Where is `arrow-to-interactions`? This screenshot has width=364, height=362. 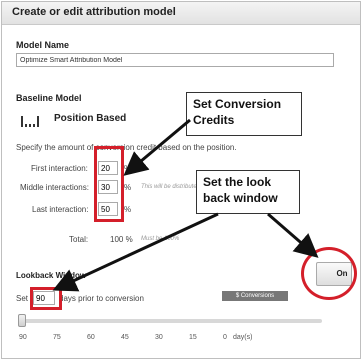 arrow-to-interactions is located at coordinates (157, 147).